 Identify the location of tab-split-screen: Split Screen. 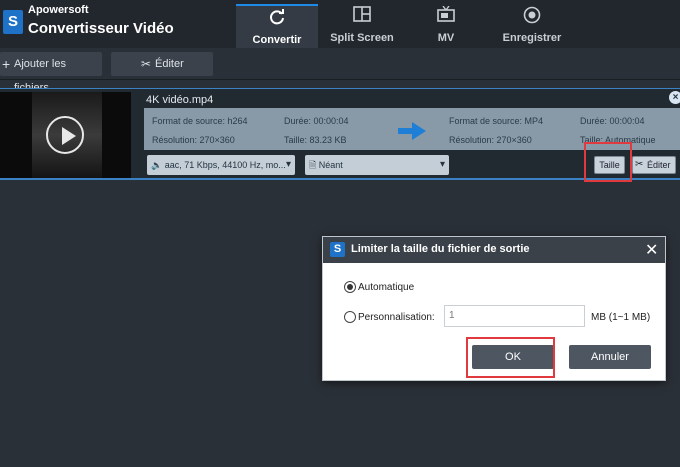
(362, 26).